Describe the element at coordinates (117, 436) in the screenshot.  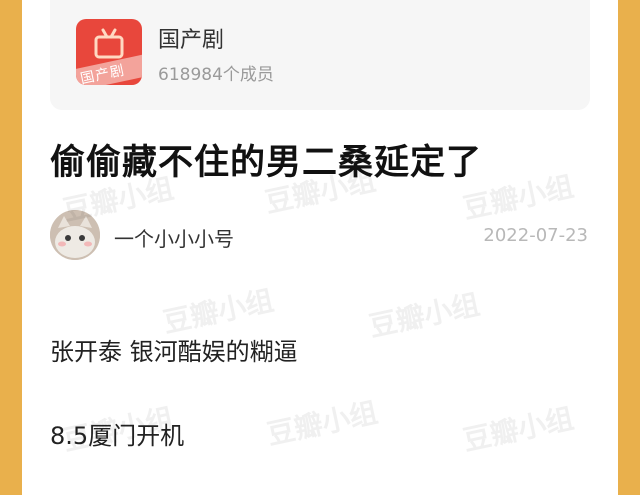
I see `post-body-line: 8.5厦门开机` at that location.